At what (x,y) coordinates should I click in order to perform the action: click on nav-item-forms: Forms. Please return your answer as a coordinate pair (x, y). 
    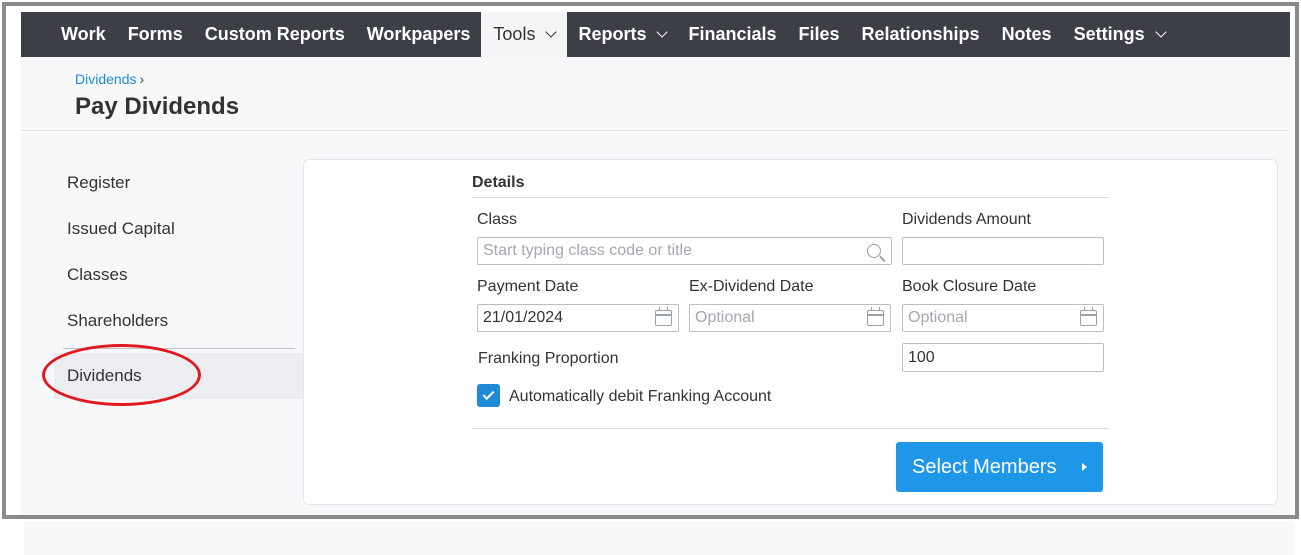
    Looking at the image, I should click on (155, 34).